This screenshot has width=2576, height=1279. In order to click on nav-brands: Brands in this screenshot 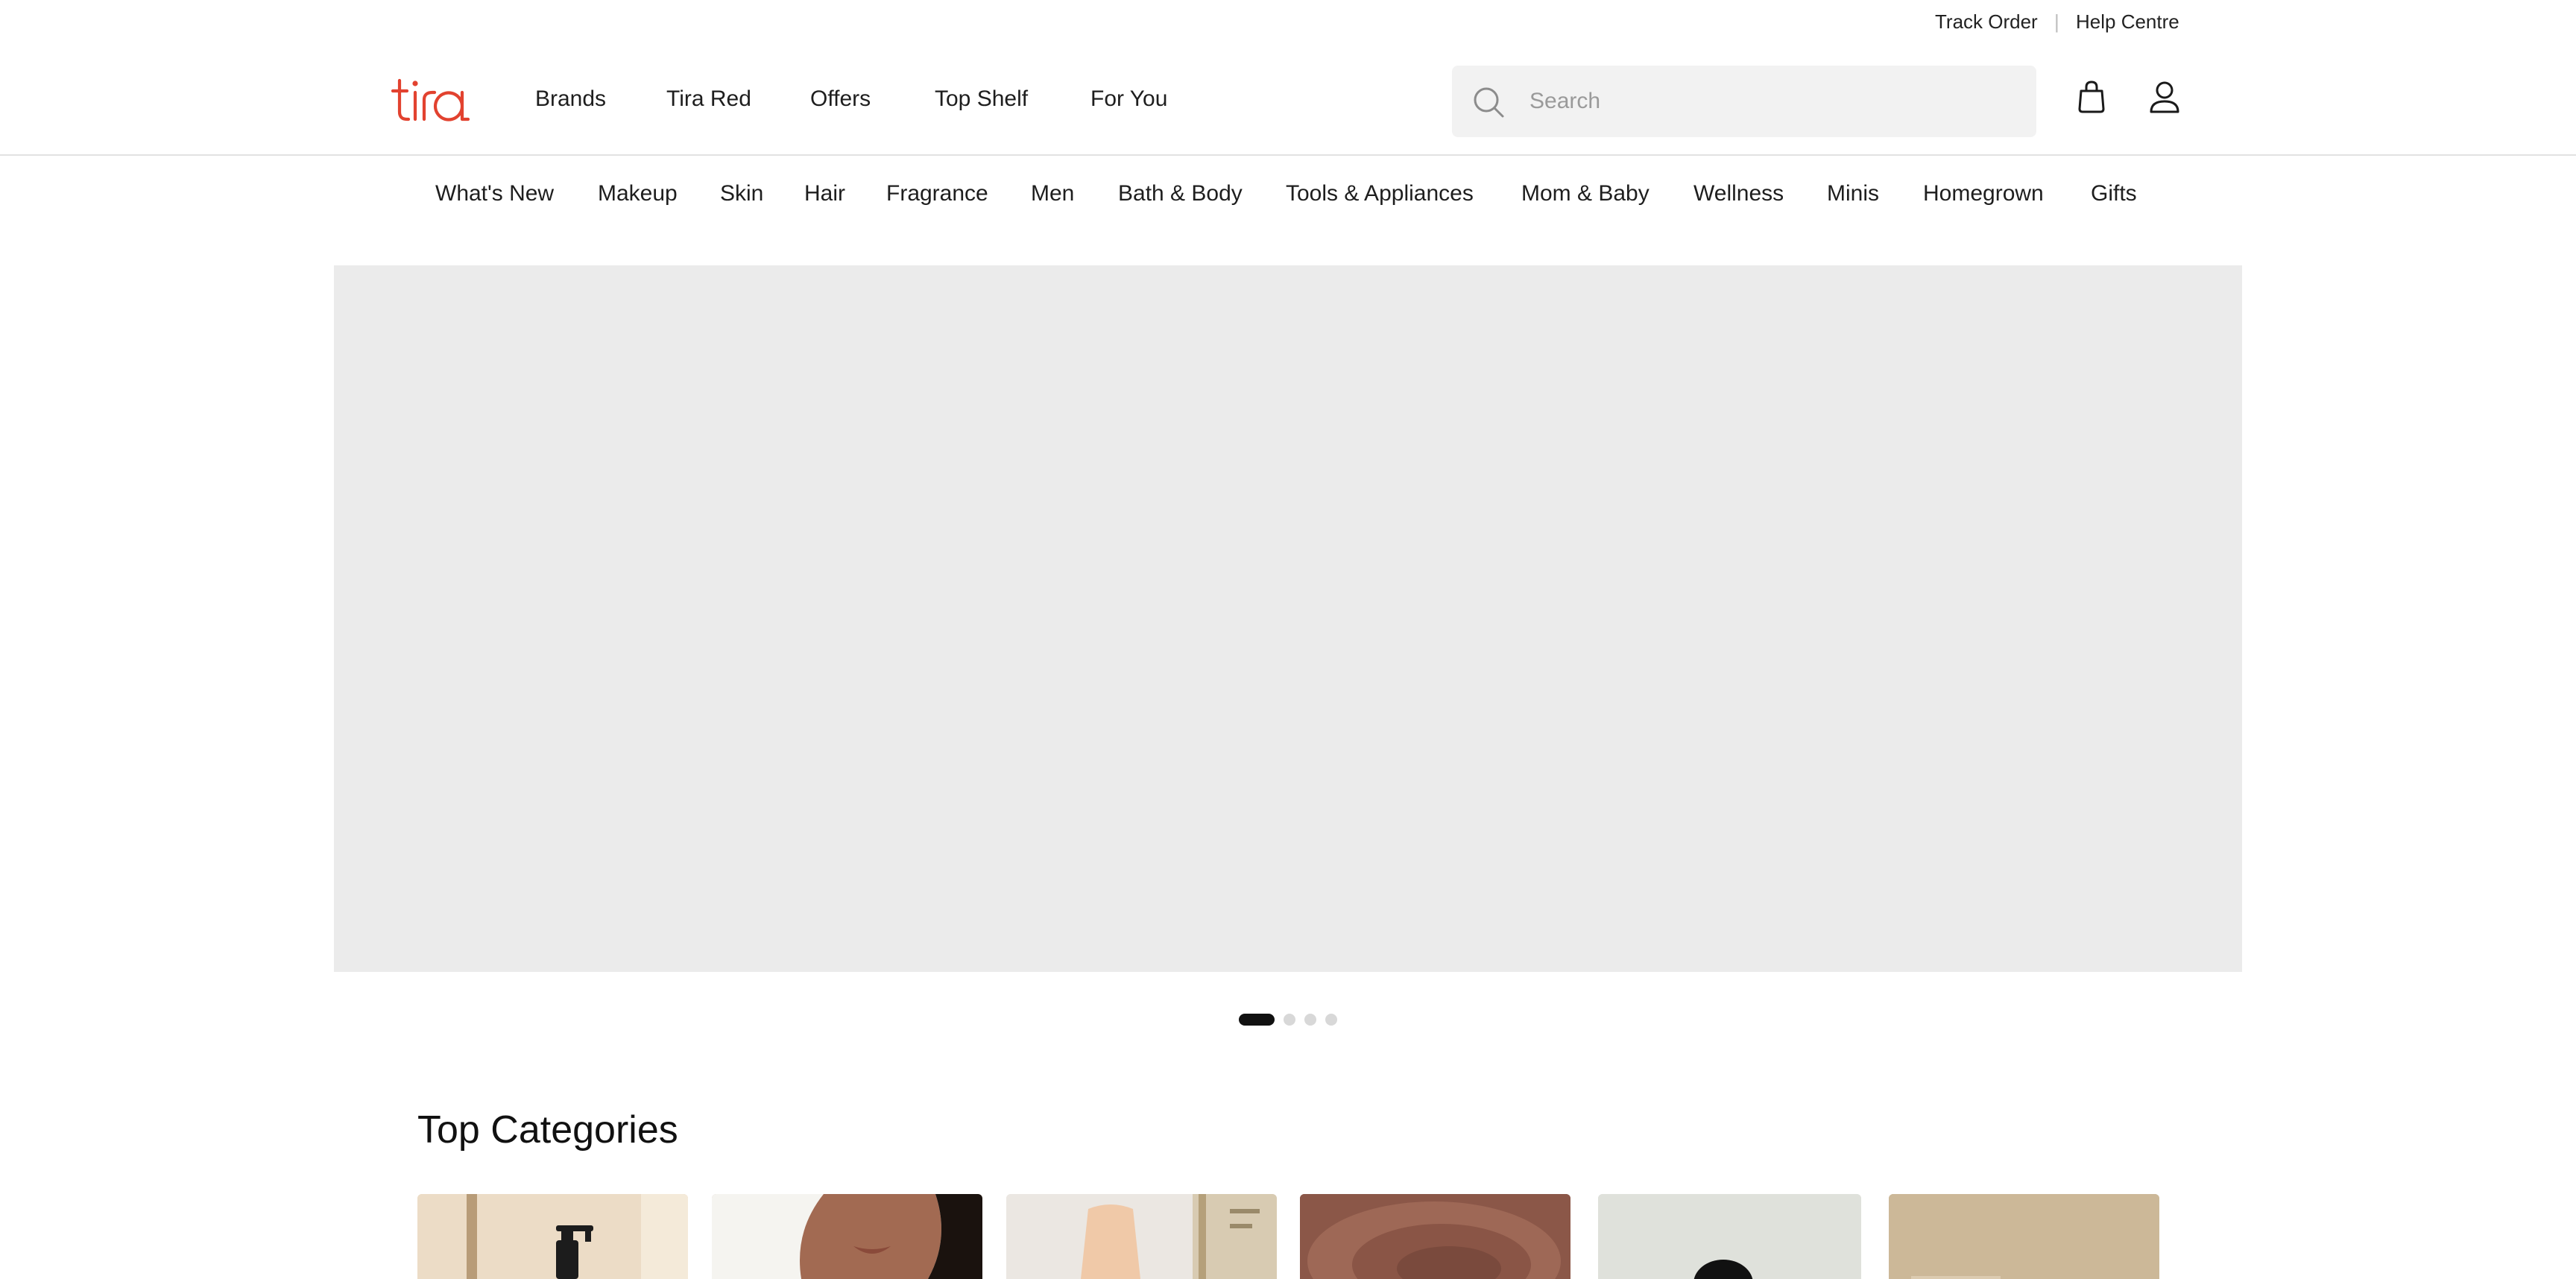, I will do `click(570, 99)`.